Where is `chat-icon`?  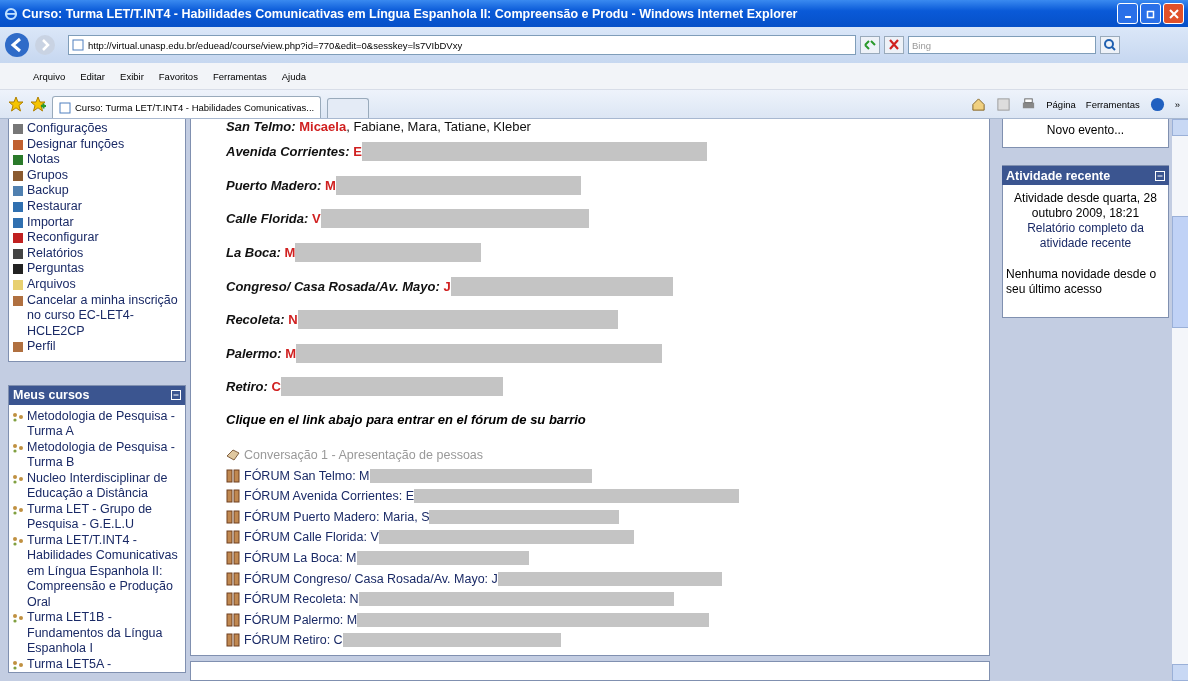
chat-icon is located at coordinates (233, 455).